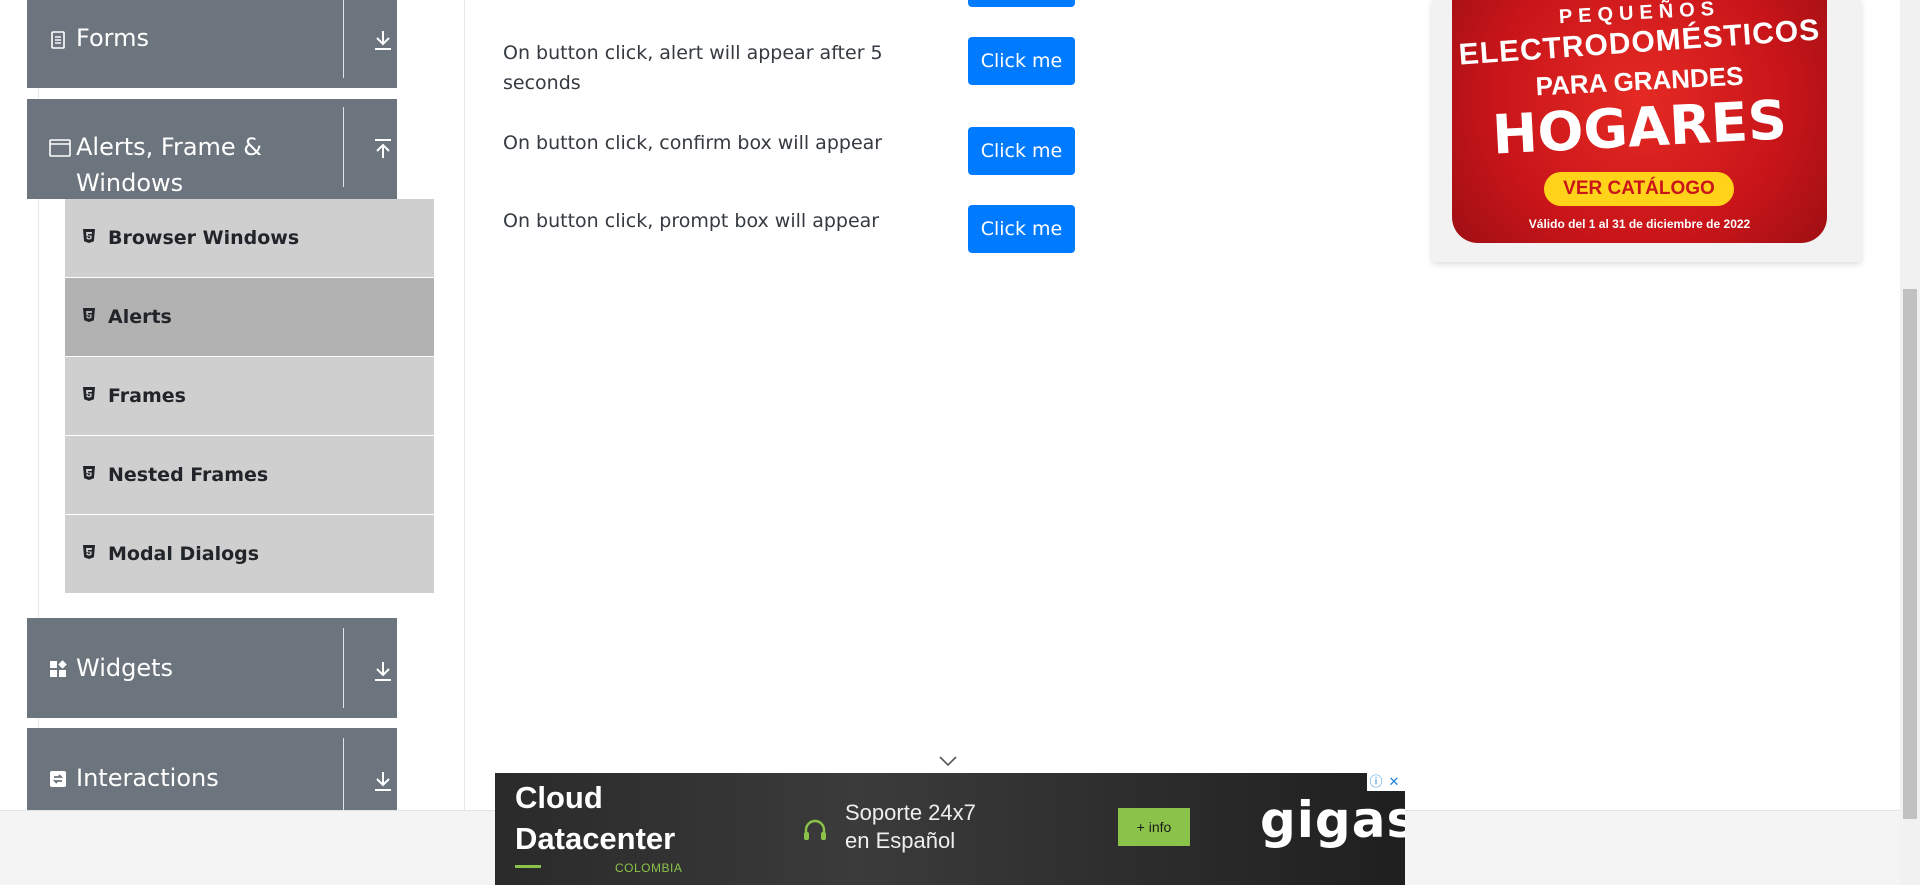  What do you see at coordinates (1376, 782) in the screenshot?
I see `ad-info-icon: ⓘ` at bounding box center [1376, 782].